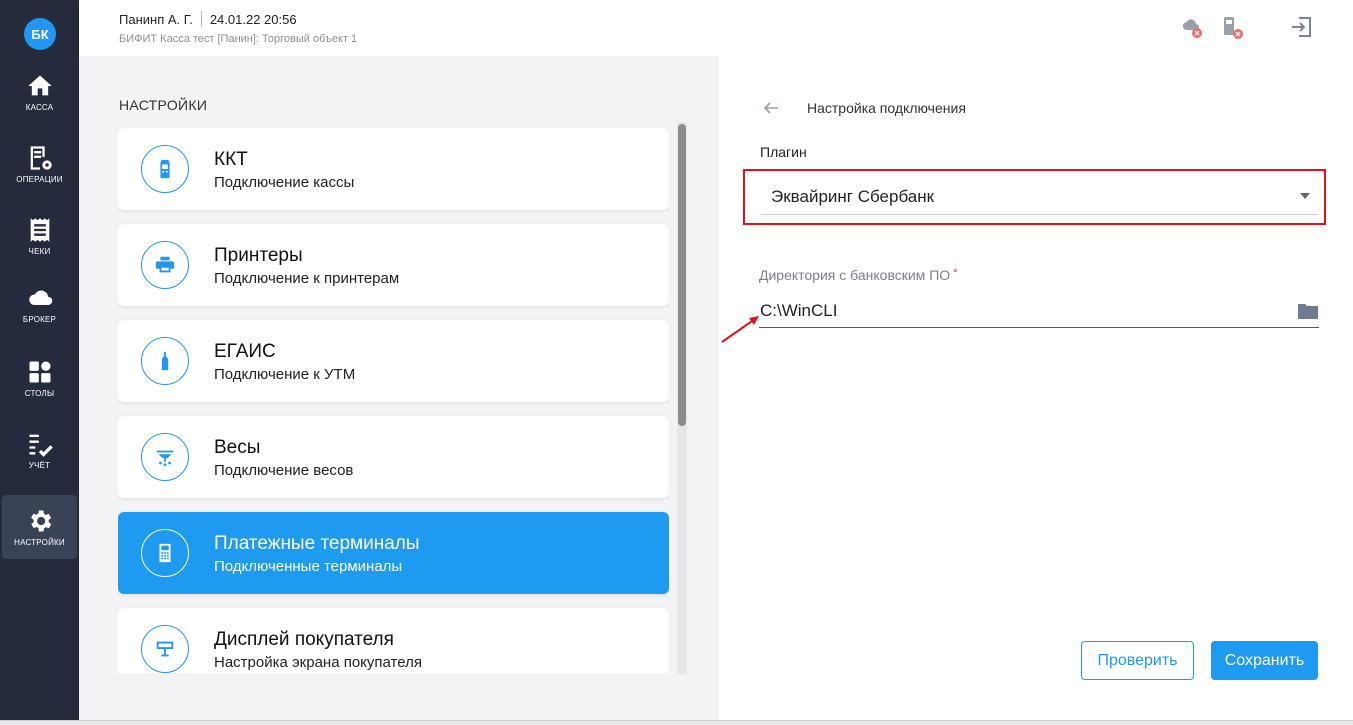 Image resolution: width=1353 pixels, height=725 pixels. I want to click on operations-icon, so click(41, 158).